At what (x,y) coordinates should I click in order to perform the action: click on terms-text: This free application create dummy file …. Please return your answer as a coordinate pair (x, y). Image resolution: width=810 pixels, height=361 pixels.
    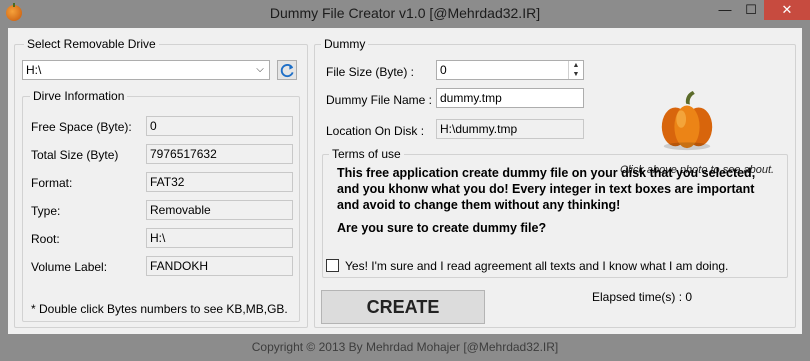
    Looking at the image, I should click on (546, 189).